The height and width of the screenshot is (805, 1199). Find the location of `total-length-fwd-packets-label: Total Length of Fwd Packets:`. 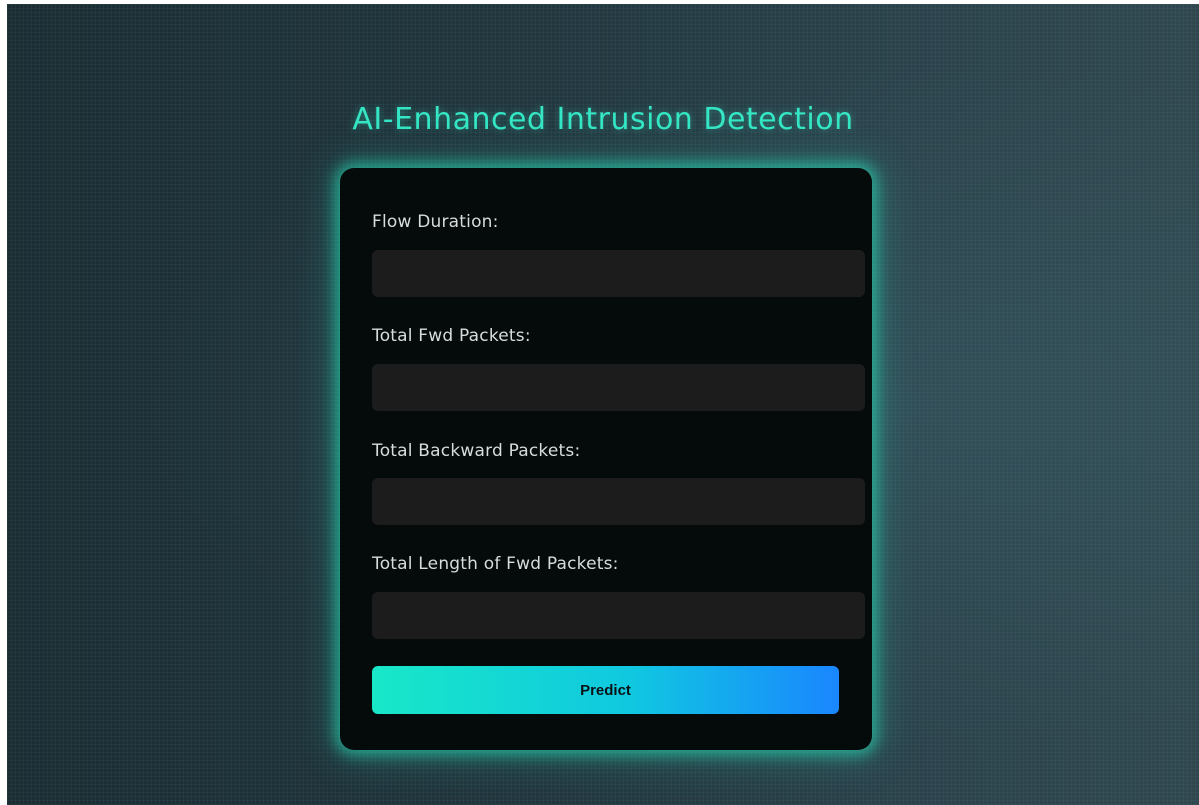

total-length-fwd-packets-label: Total Length of Fwd Packets: is located at coordinates (495, 564).